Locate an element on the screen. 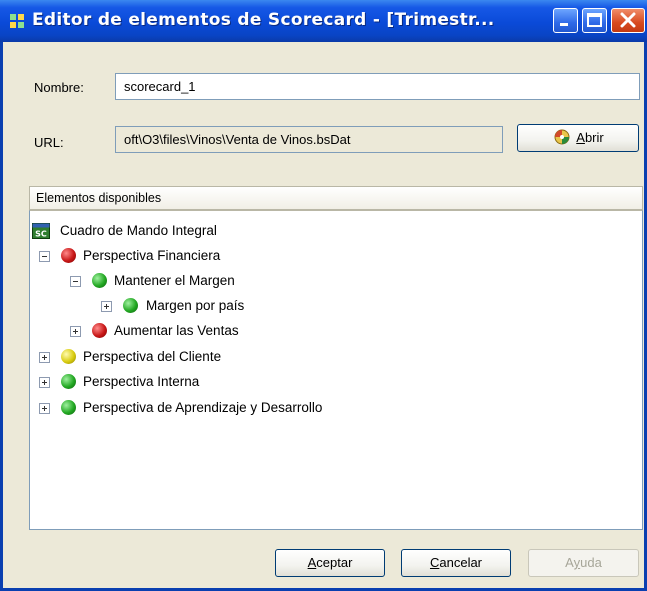  accept-mnemonic: A is located at coordinates (312, 562).